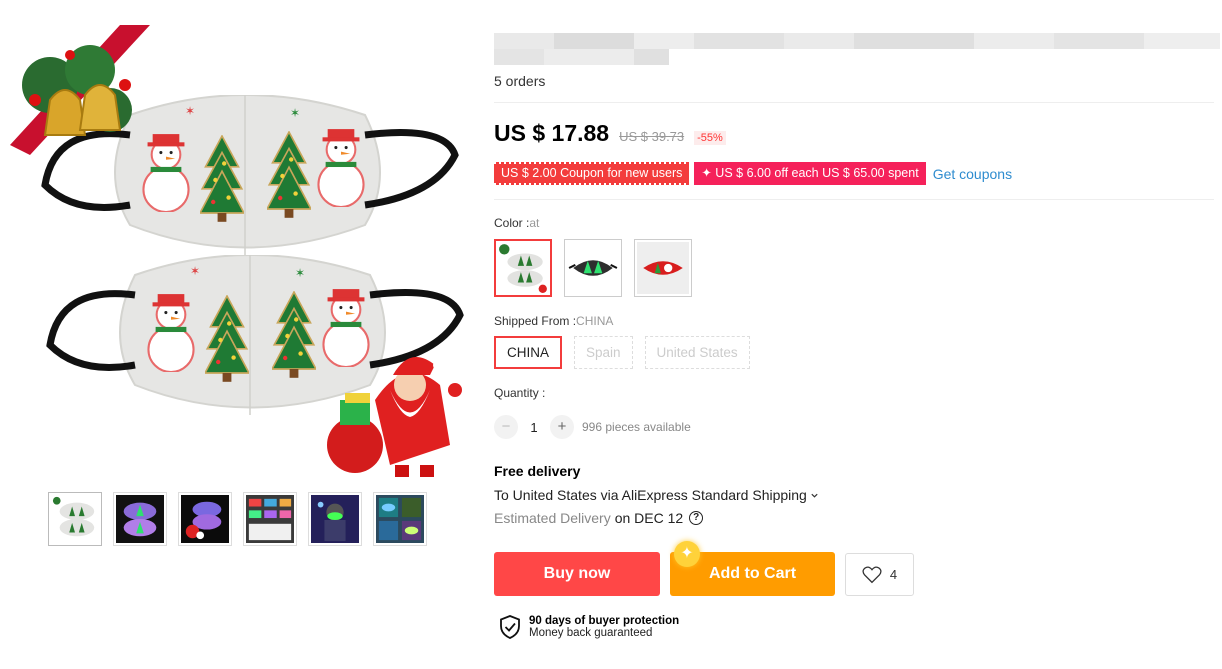 The image size is (1222, 669). Describe the element at coordinates (696, 518) in the screenshot. I see `help-icon: ?` at that location.